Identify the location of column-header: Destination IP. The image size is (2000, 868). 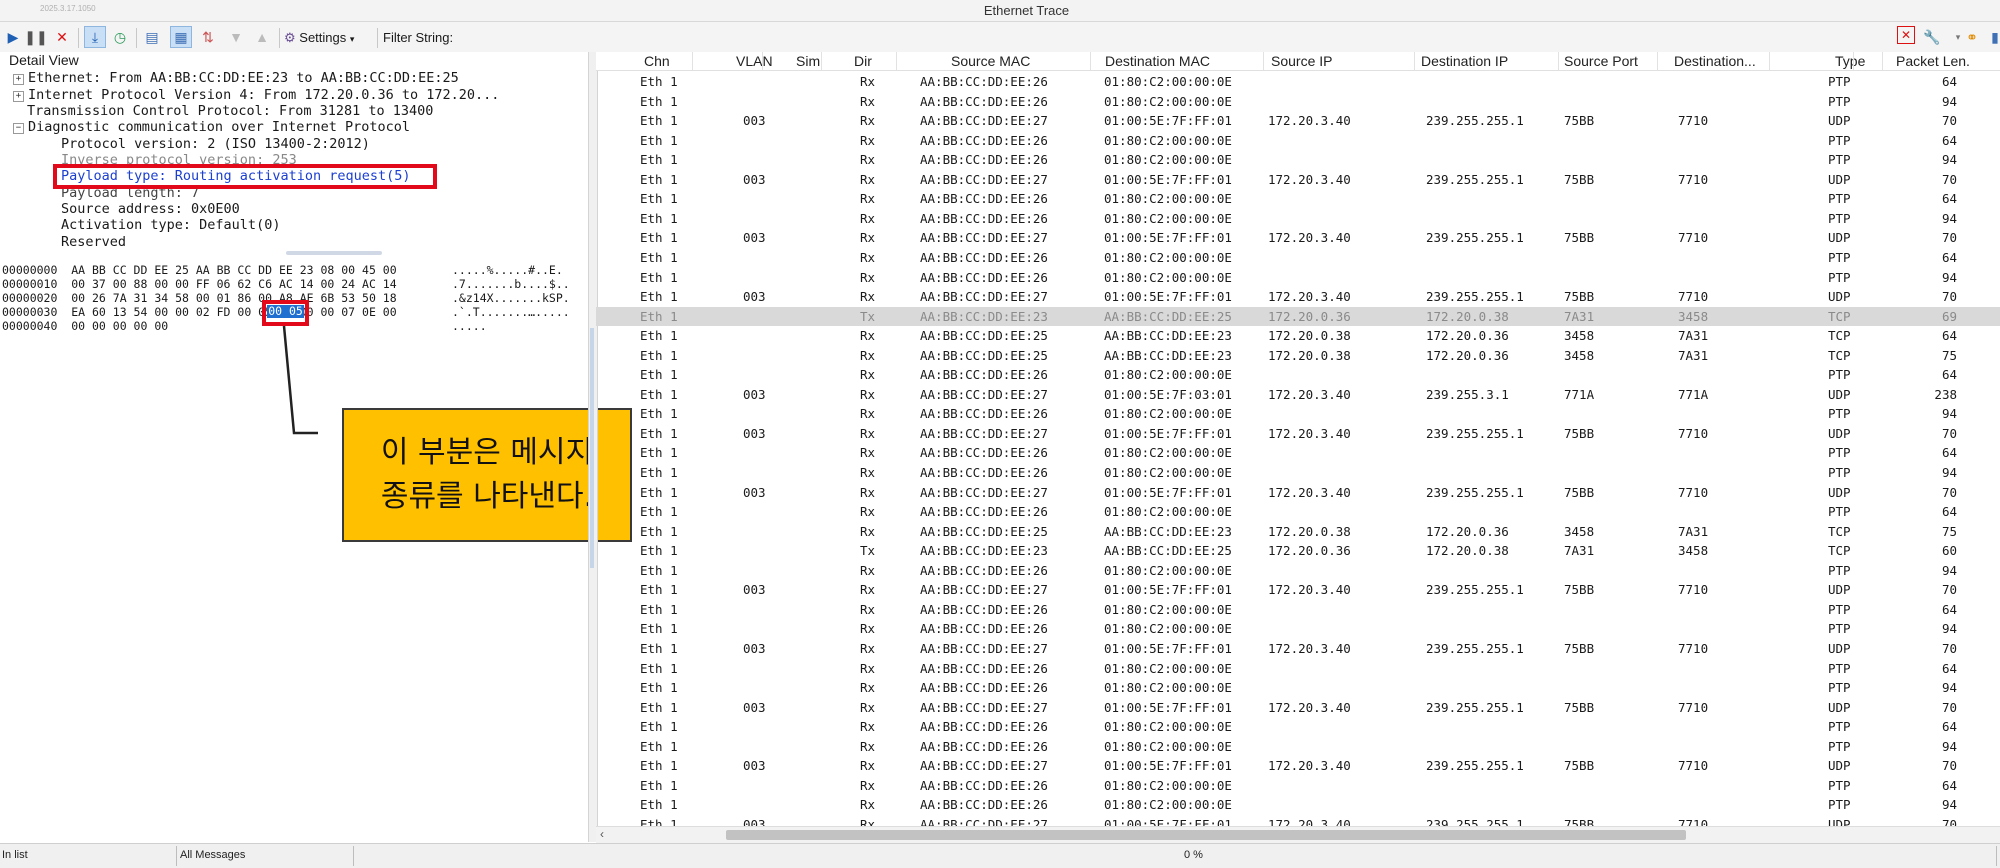
(1464, 61).